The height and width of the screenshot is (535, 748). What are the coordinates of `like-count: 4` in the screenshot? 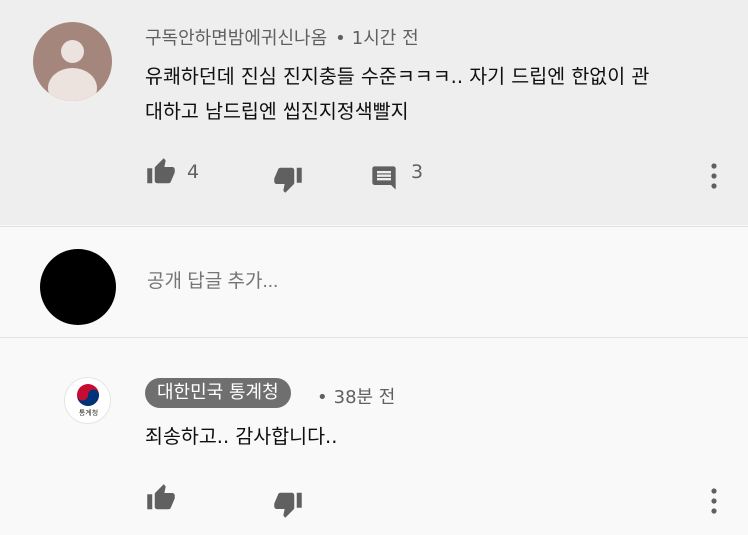 It's located at (193, 172).